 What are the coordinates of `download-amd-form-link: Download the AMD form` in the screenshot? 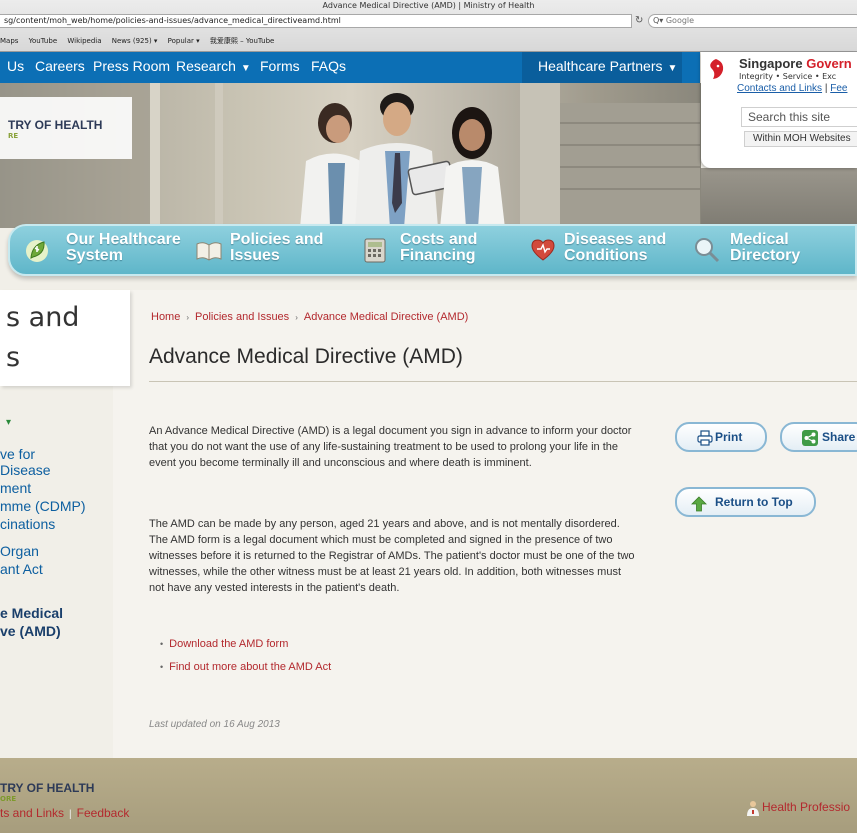 It's located at (245, 644).